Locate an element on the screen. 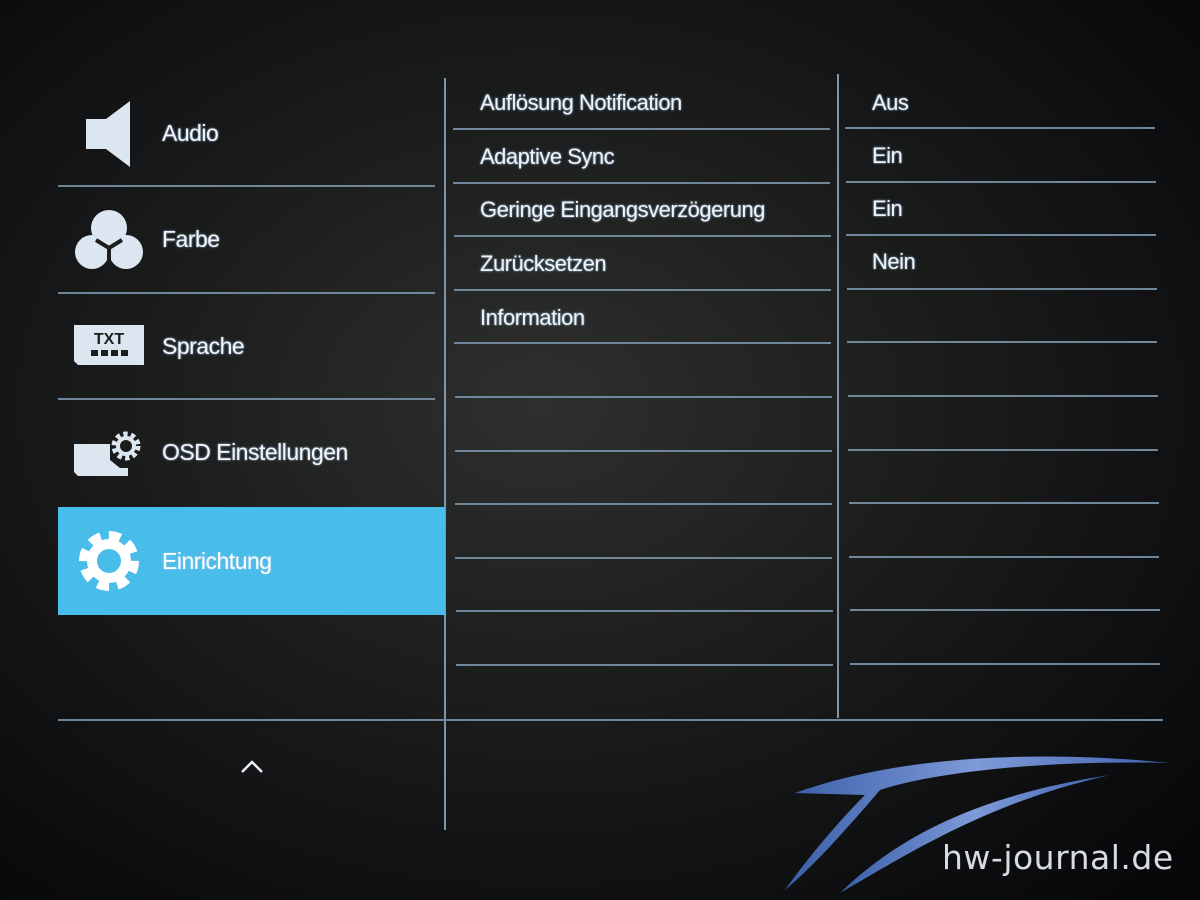 This screenshot has height=900, width=1200. sidebar-item-osd-einstellungen: OSD Einstellungen is located at coordinates (251, 452).